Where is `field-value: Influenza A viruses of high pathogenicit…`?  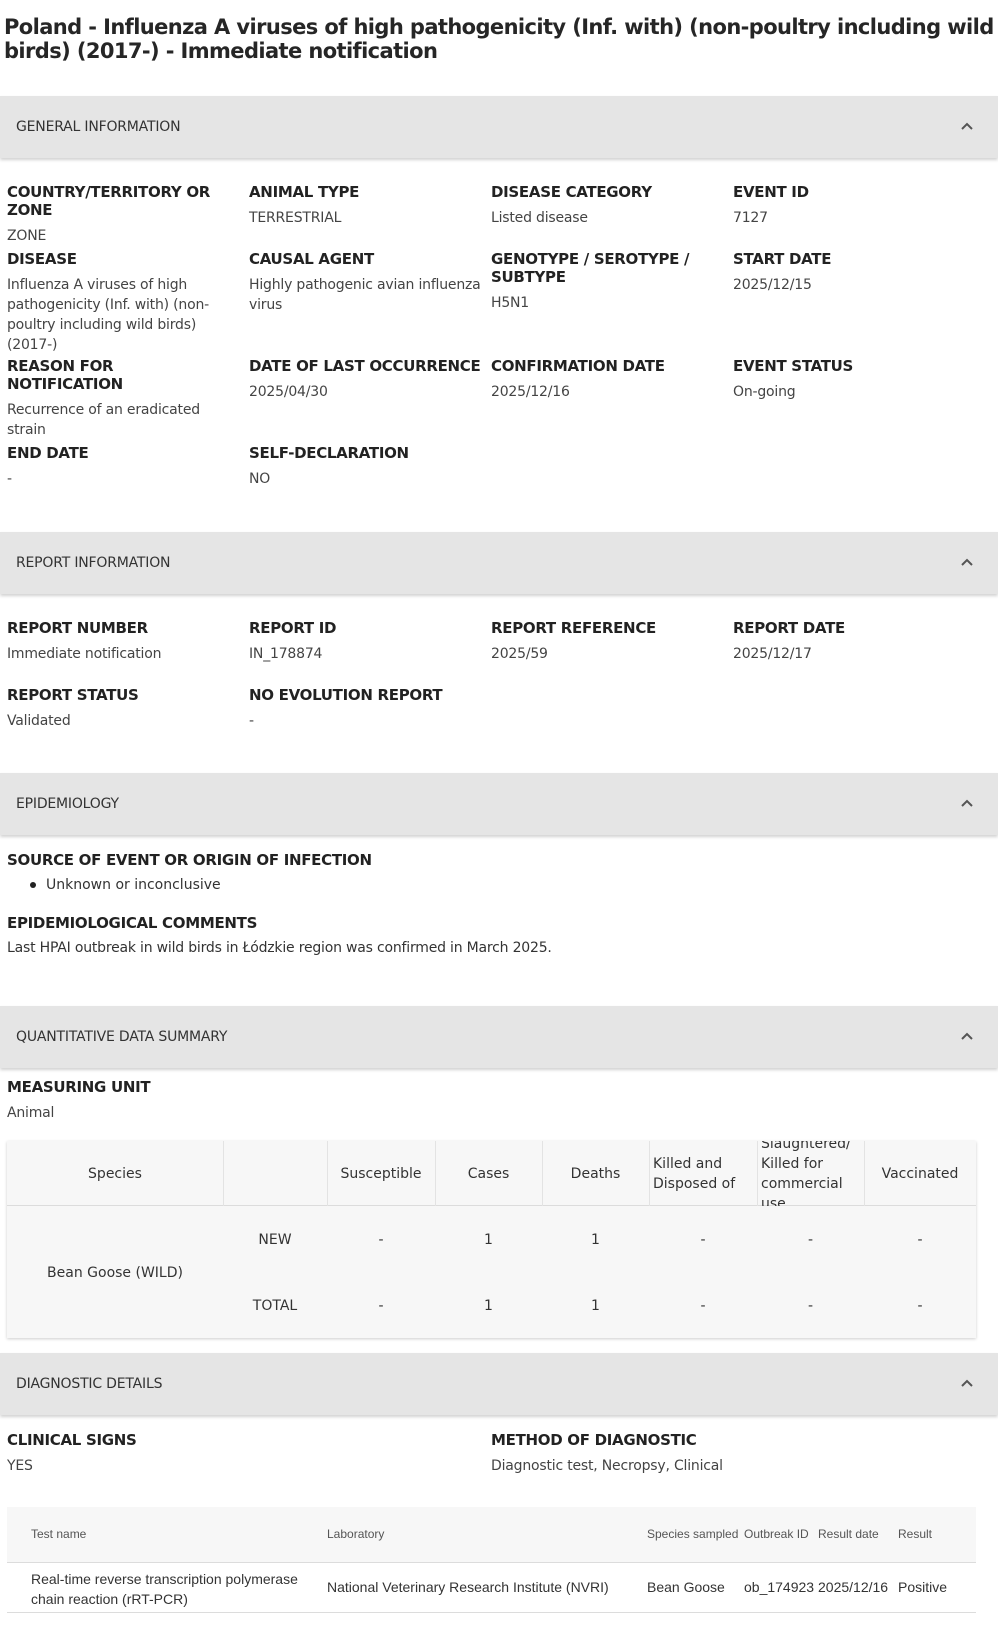 field-value: Influenza A viruses of high pathogenicit… is located at coordinates (108, 315).